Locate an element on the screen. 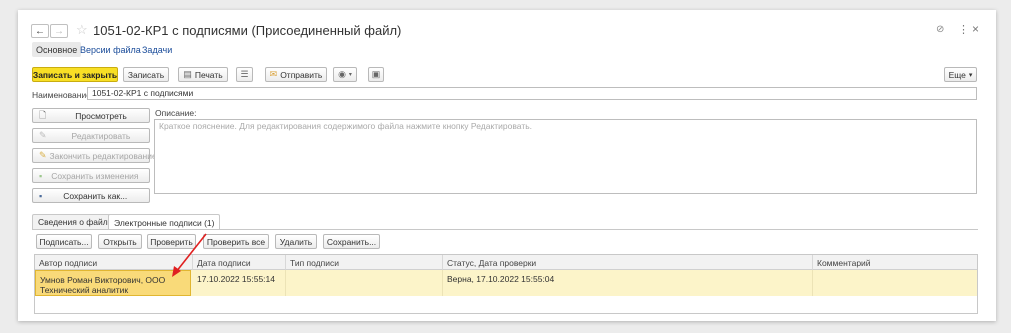 The width and height of the screenshot is (1011, 333). floppy-icon: ▪ is located at coordinates (41, 195).